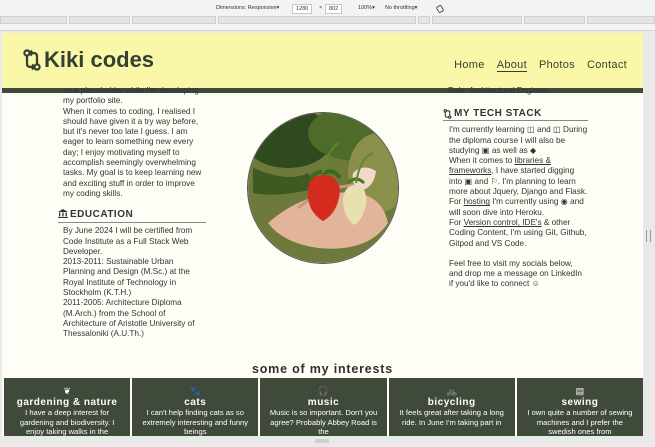 The image size is (655, 447). I want to click on site-header: Kiki codes Home About Photos Contact, so click(322, 63).